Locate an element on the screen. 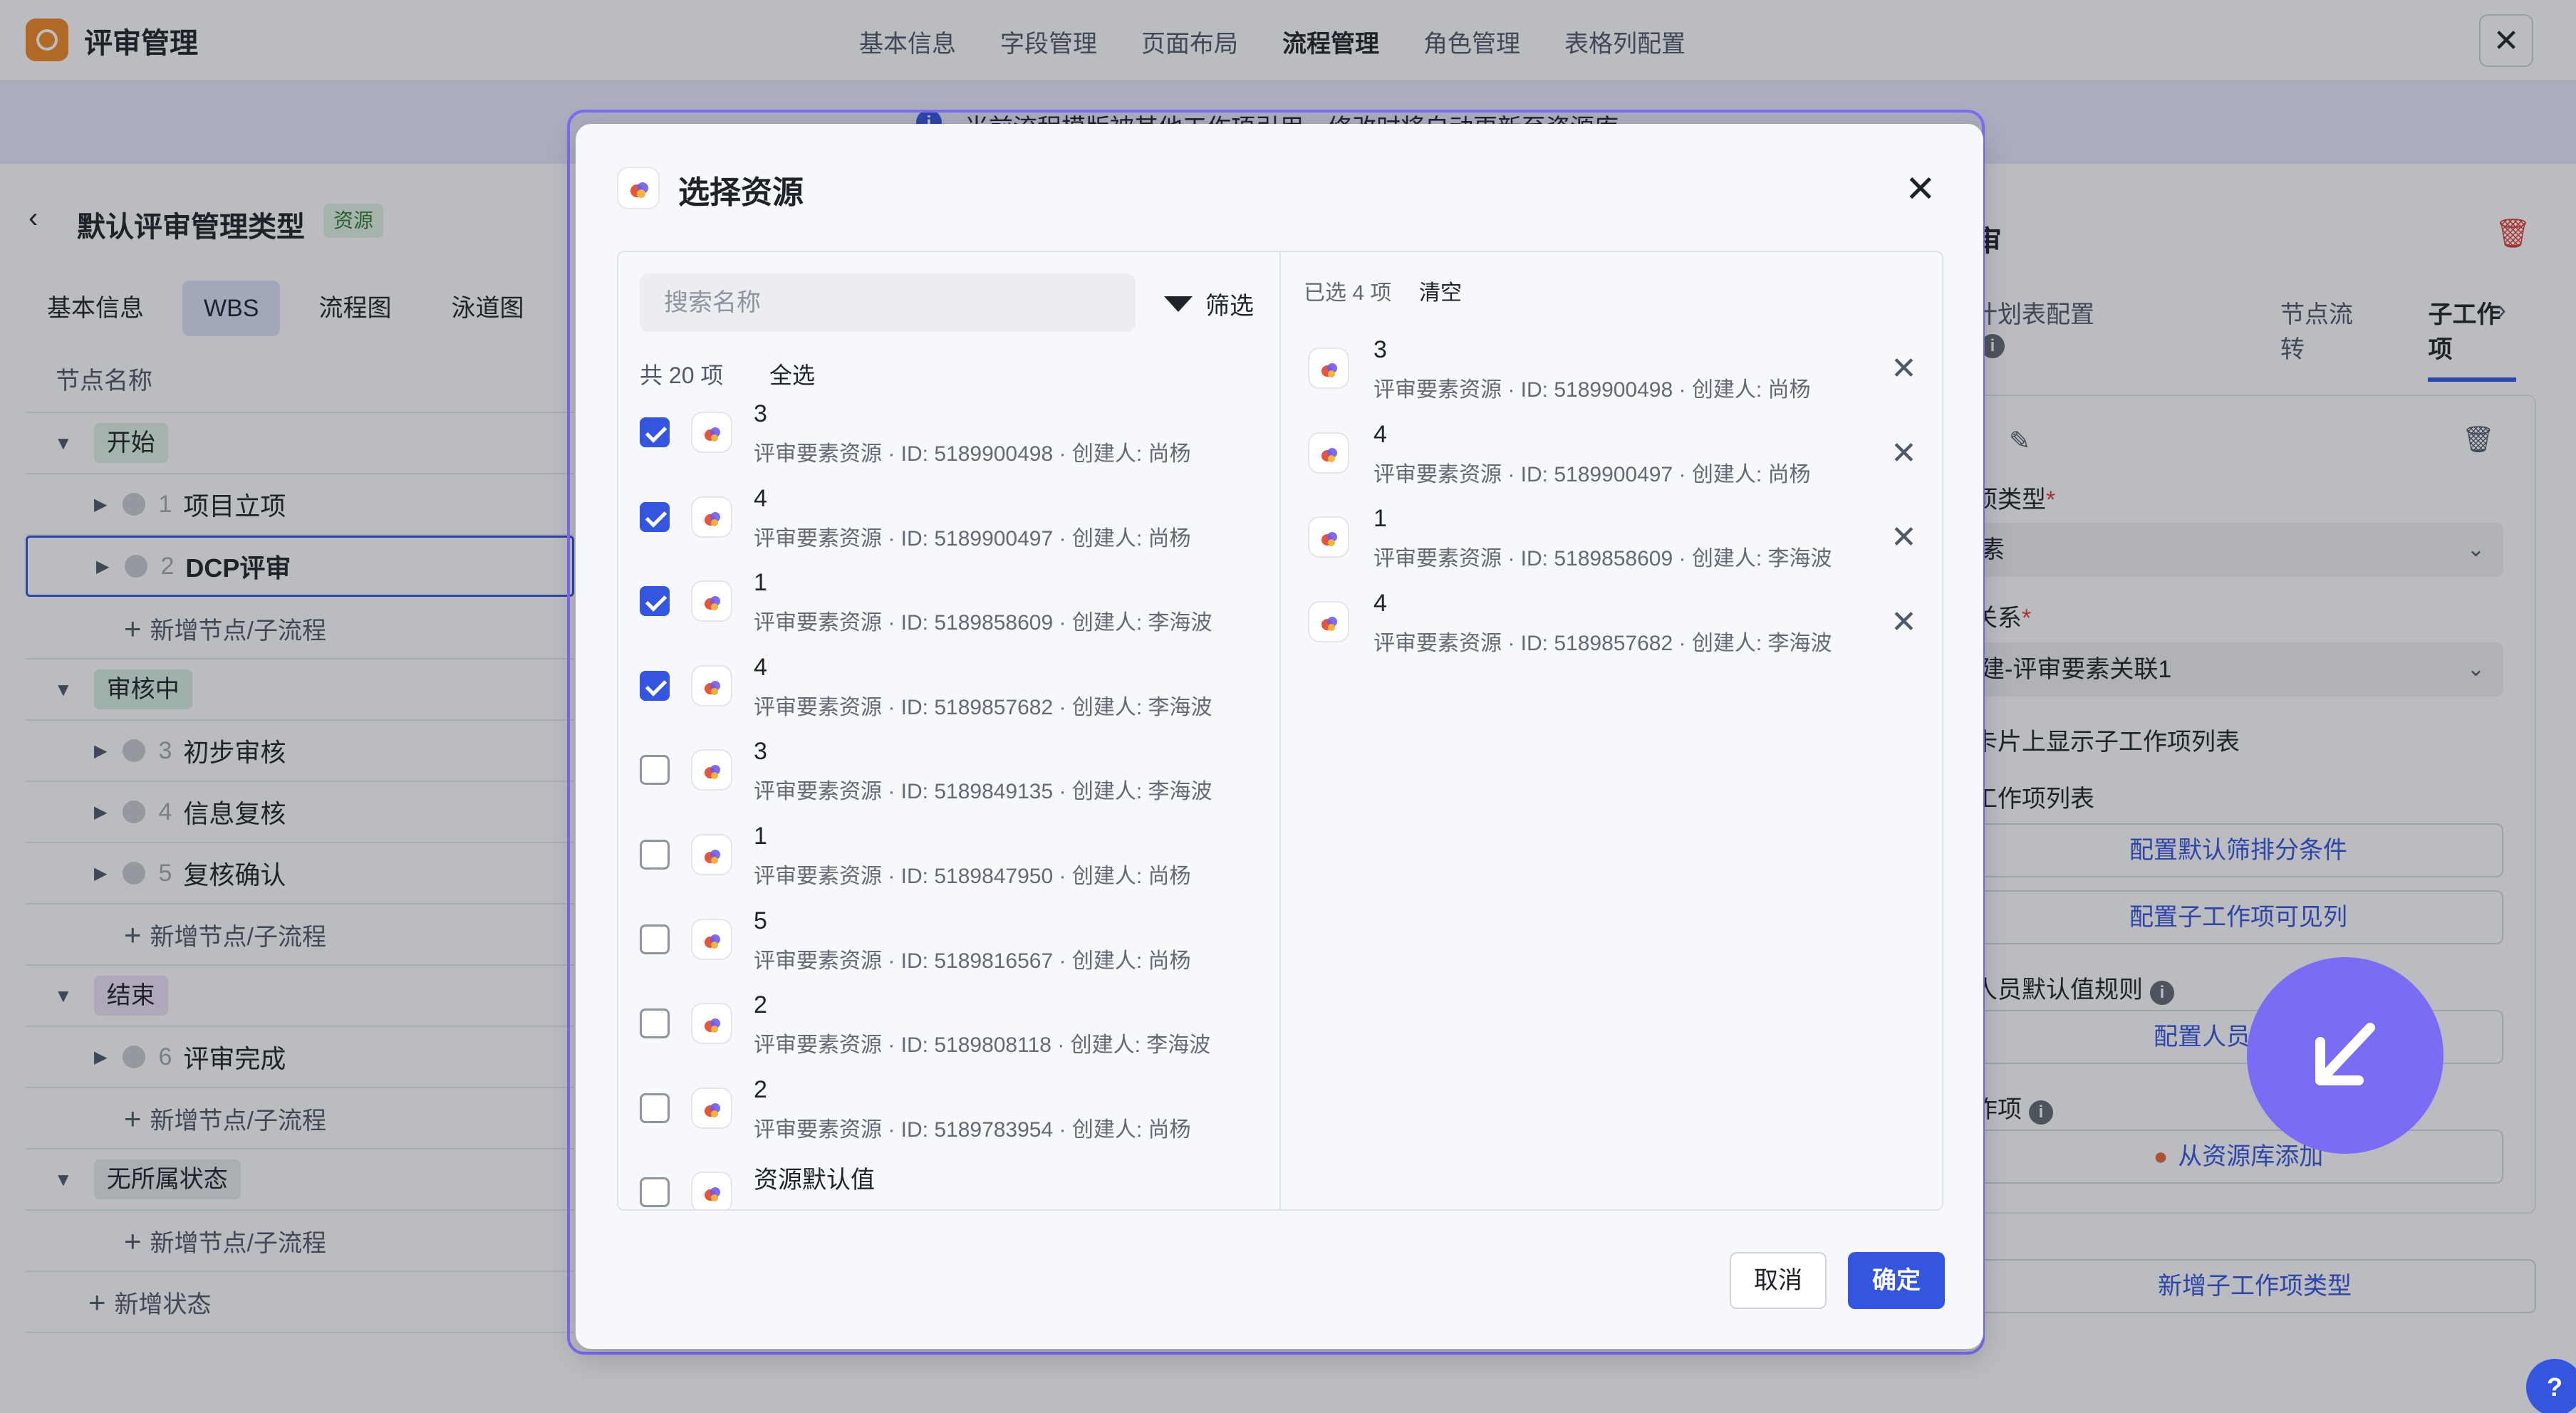  selected-count: 已选 4 项 is located at coordinates (1348, 293).